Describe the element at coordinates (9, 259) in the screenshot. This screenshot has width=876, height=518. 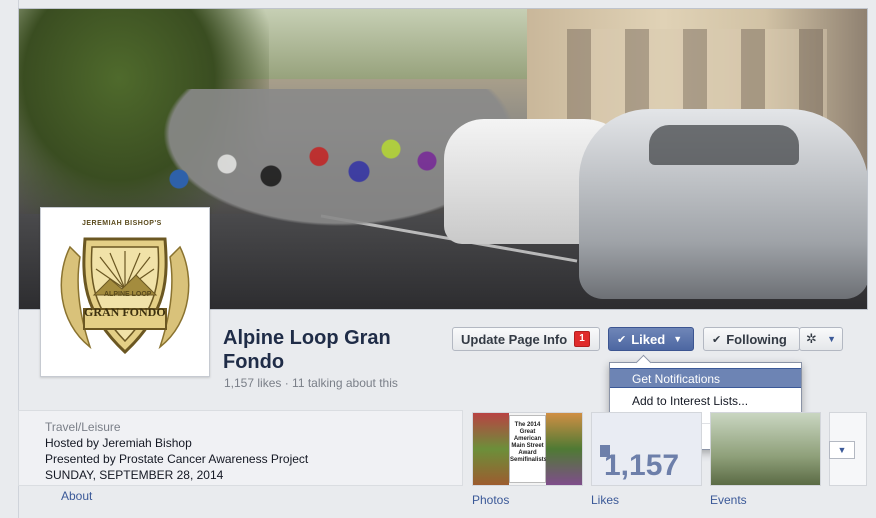
I see `page-left-edge` at that location.